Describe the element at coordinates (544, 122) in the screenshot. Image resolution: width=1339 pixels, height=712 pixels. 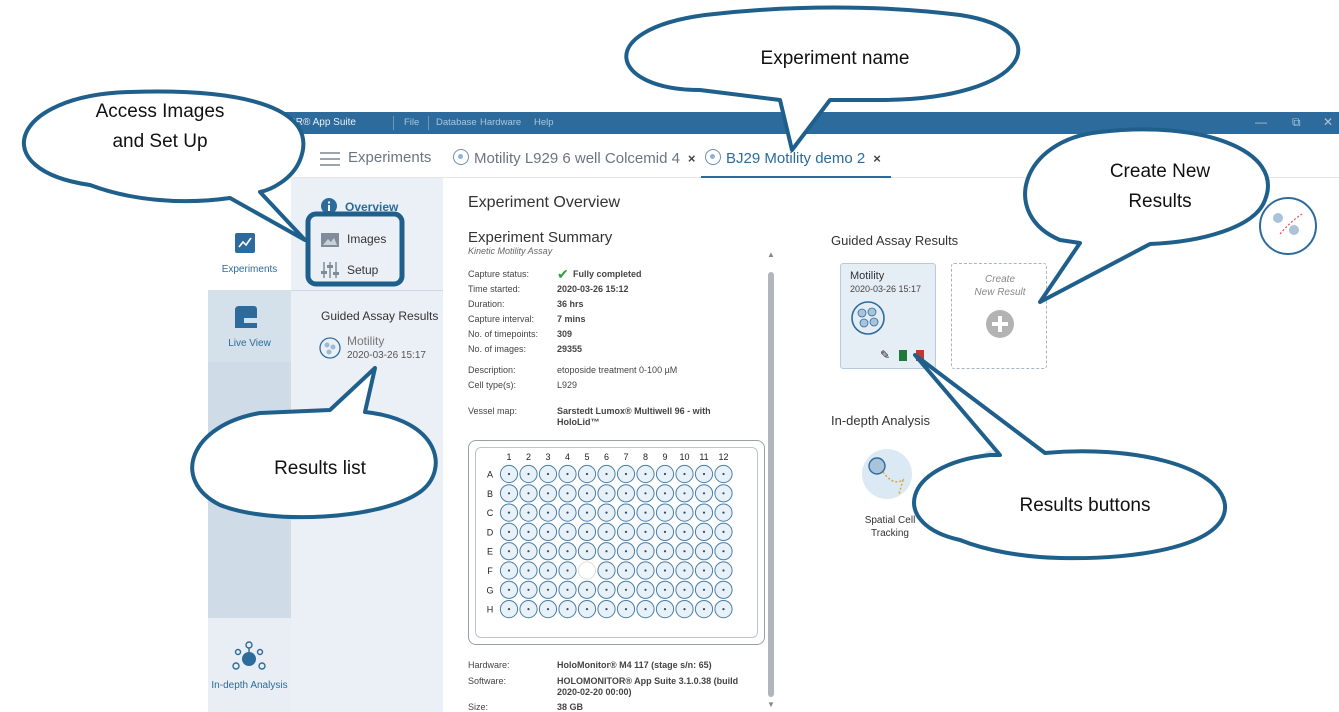
I see `menu-help: Help` at that location.